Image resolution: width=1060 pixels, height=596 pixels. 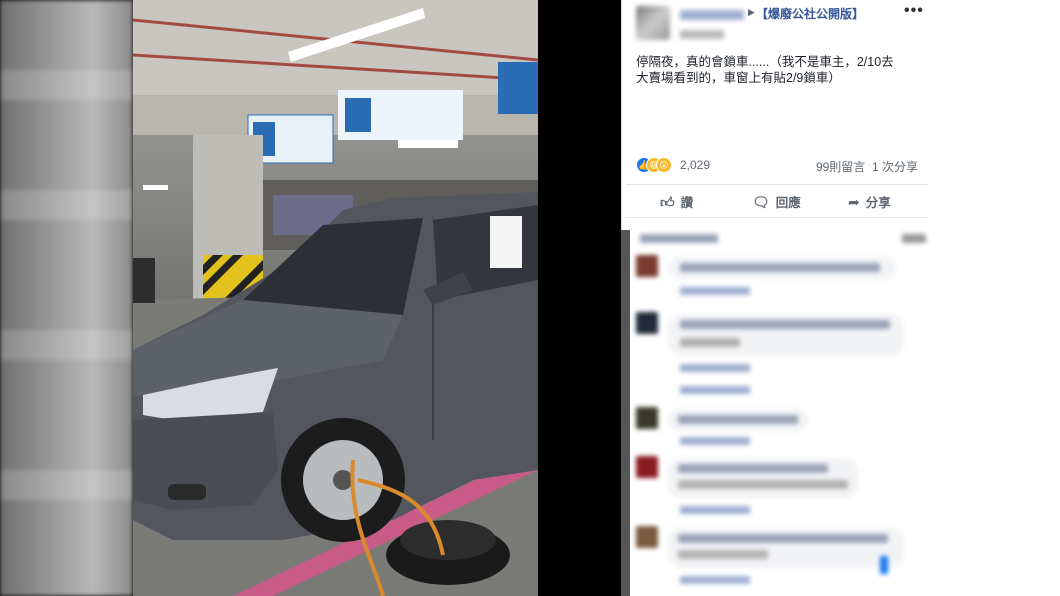 What do you see at coordinates (751, 12) in the screenshot?
I see `play-arrow-icon: ▶` at bounding box center [751, 12].